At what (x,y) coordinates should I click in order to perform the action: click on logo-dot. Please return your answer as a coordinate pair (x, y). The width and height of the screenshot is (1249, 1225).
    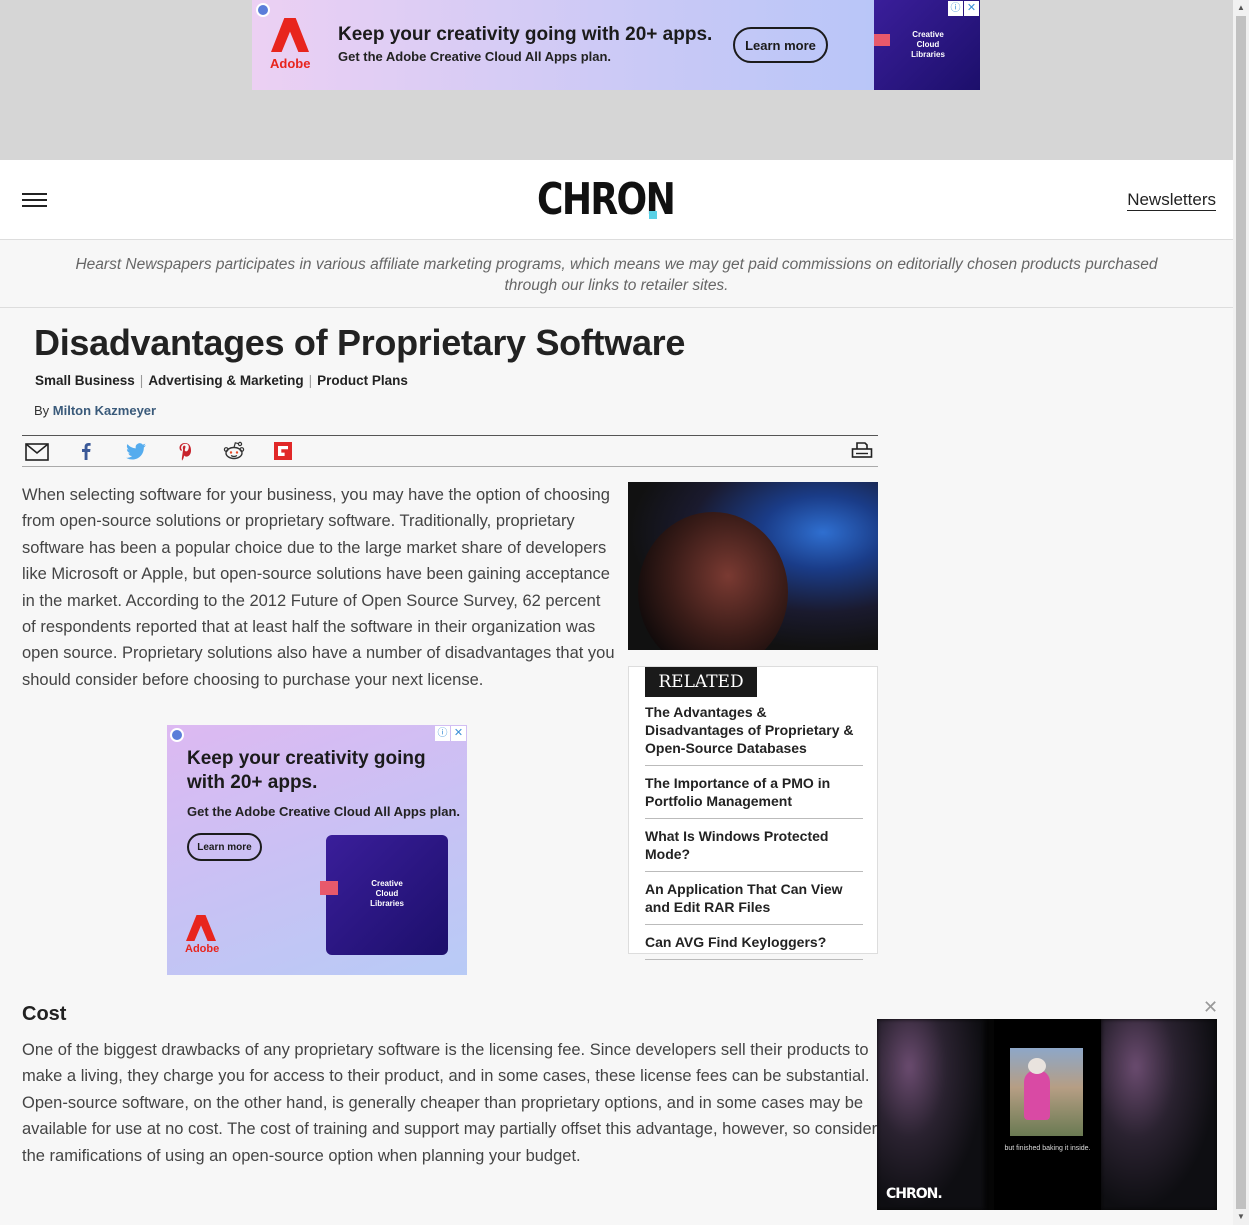
    Looking at the image, I should click on (653, 215).